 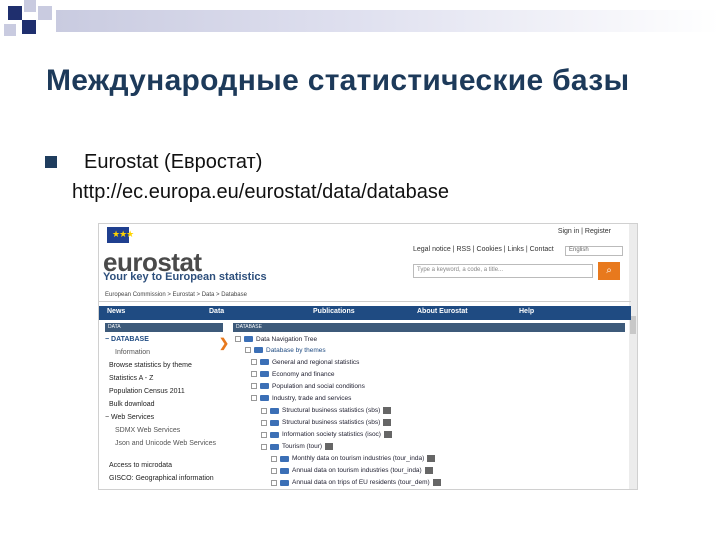 What do you see at coordinates (147, 430) in the screenshot?
I see `menu-sdmx-services: SDMX Web Services` at bounding box center [147, 430].